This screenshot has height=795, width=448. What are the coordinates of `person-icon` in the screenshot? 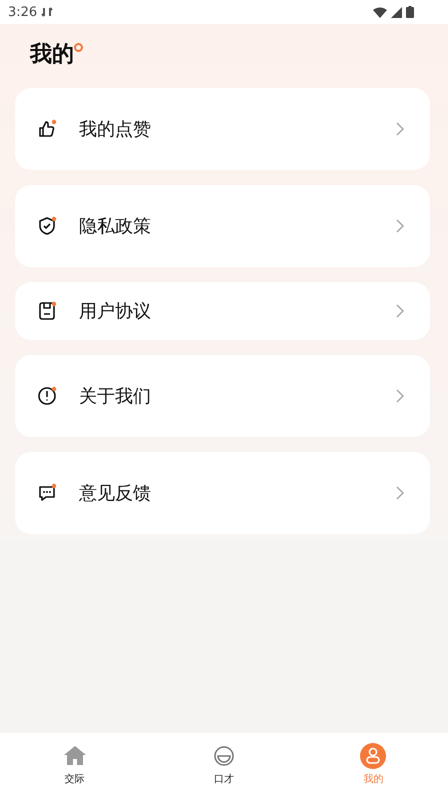 It's located at (373, 756).